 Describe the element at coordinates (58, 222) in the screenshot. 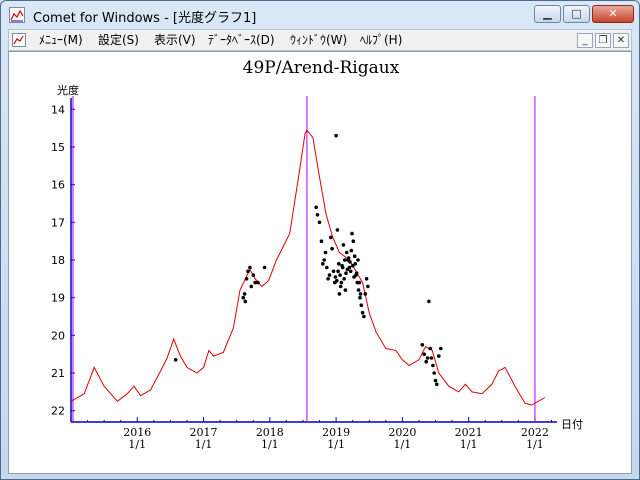

I see `y-tick-label: 17` at that location.